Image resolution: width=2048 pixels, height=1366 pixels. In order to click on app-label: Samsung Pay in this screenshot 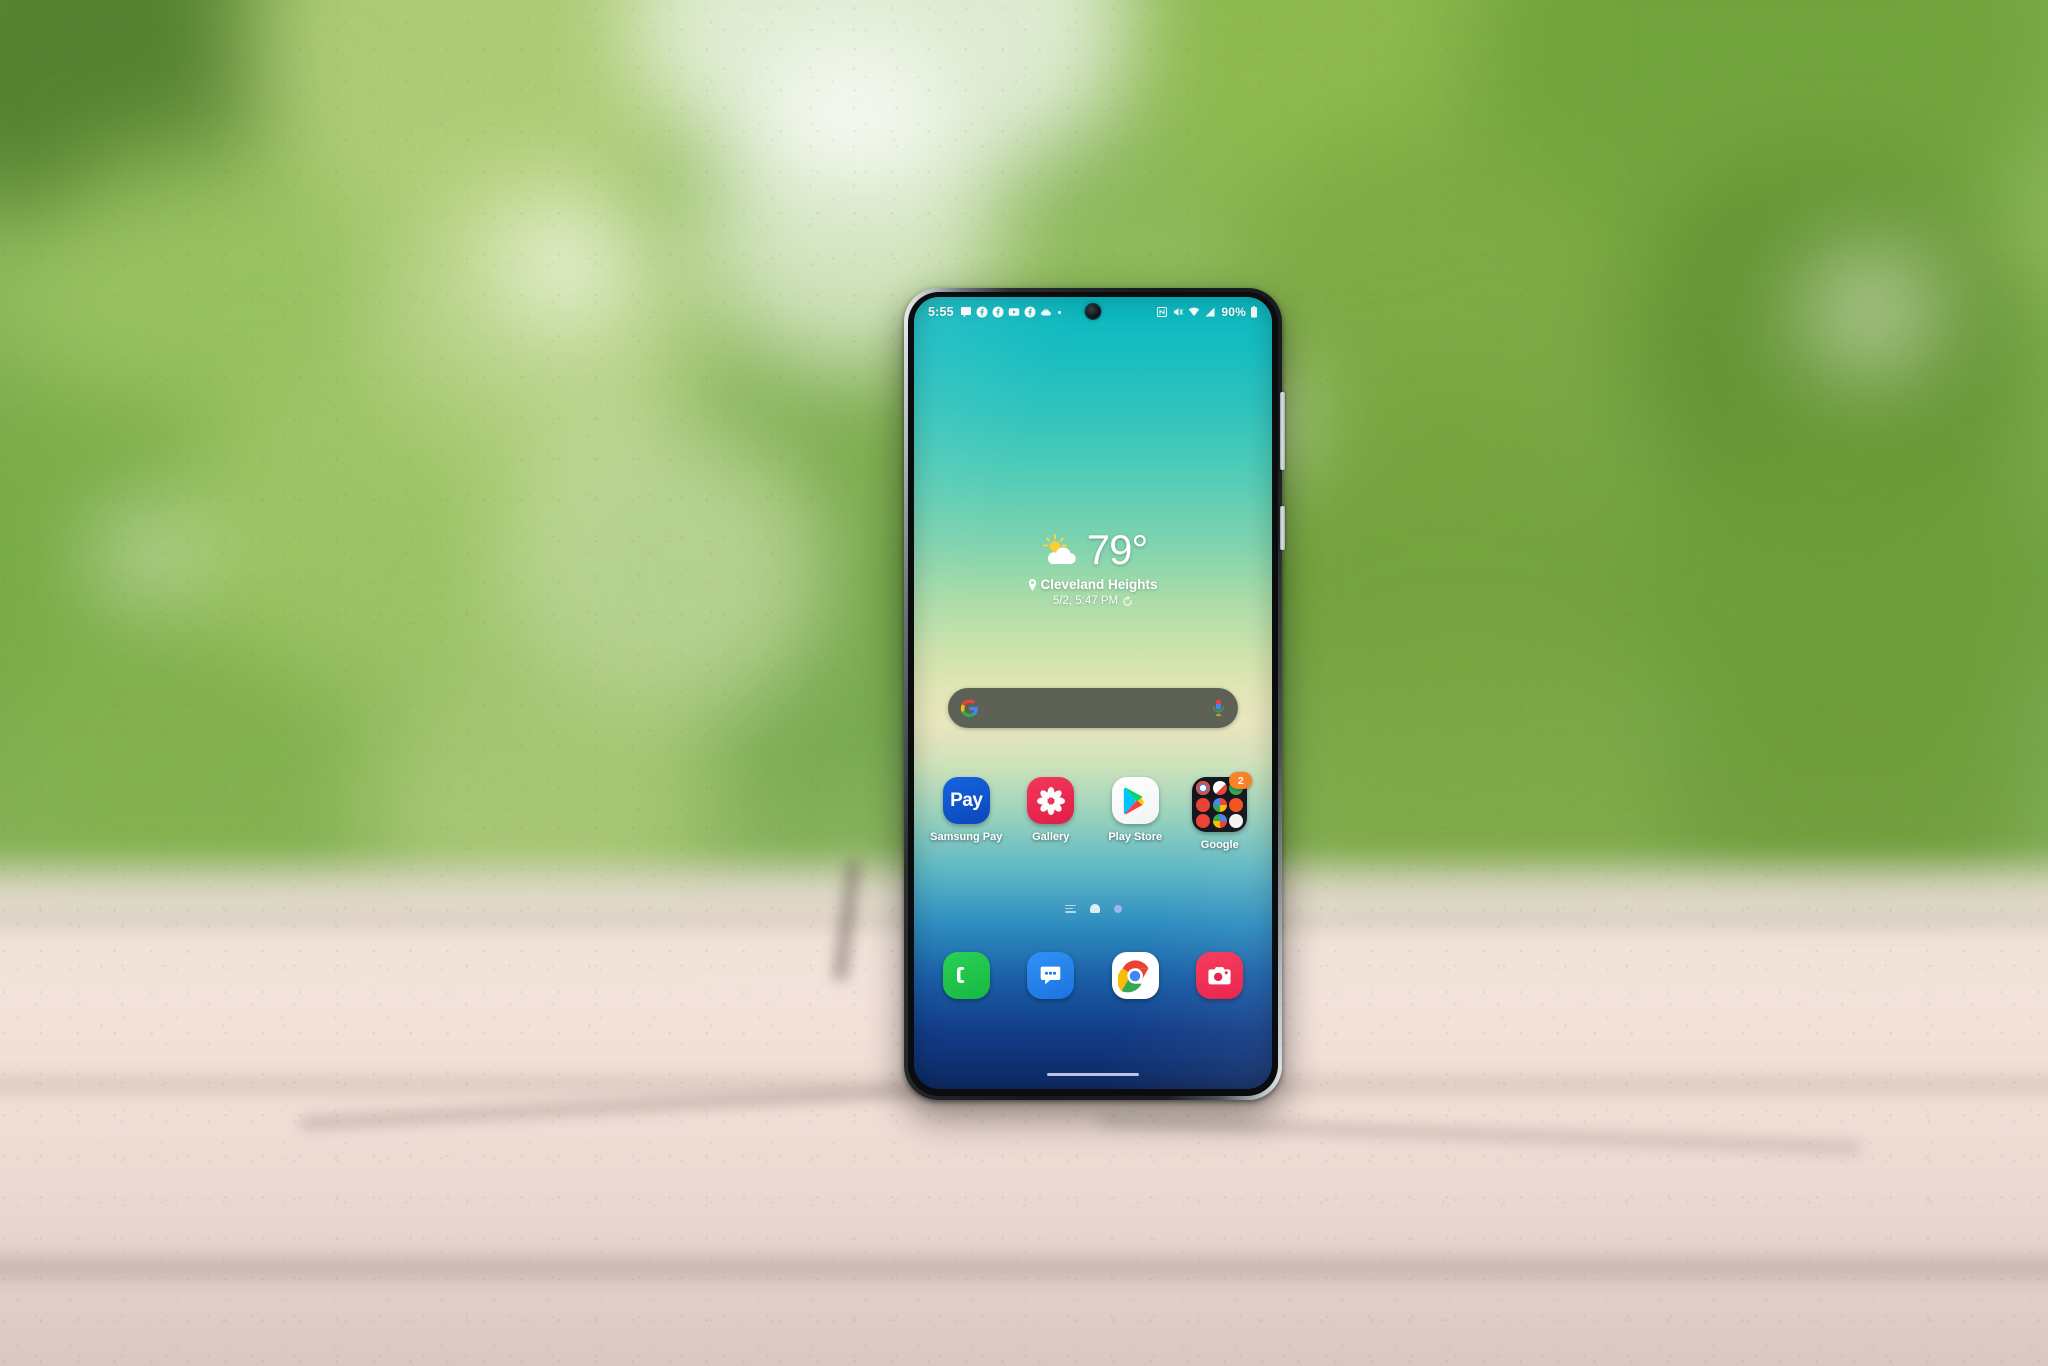, I will do `click(966, 837)`.